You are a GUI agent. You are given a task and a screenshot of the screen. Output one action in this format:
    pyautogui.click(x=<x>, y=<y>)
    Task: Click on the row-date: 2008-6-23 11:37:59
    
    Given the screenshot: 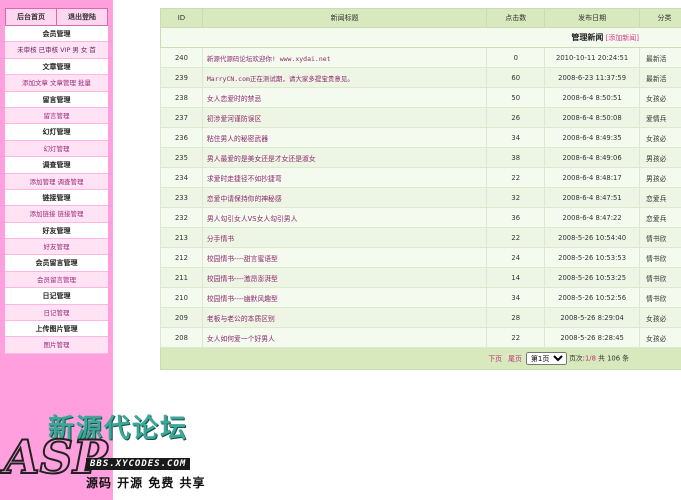 What is the action you would take?
    pyautogui.click(x=592, y=77)
    